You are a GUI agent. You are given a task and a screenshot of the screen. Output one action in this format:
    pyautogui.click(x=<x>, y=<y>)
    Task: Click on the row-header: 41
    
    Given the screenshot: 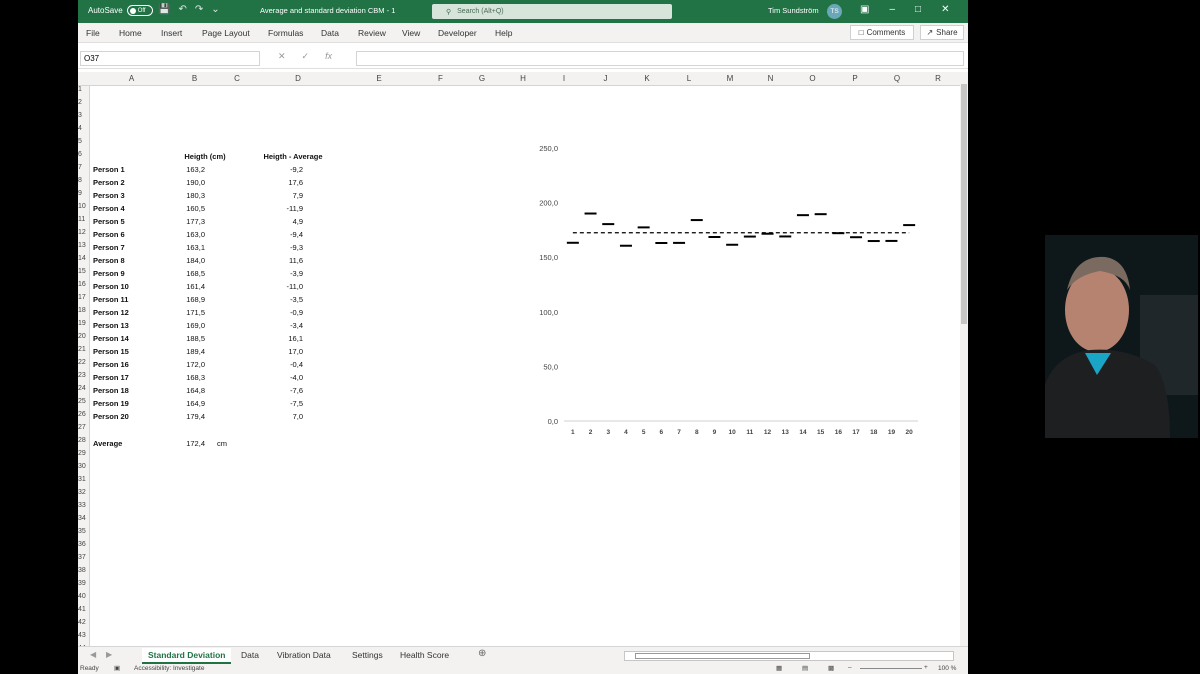 What is the action you would take?
    pyautogui.click(x=84, y=609)
    